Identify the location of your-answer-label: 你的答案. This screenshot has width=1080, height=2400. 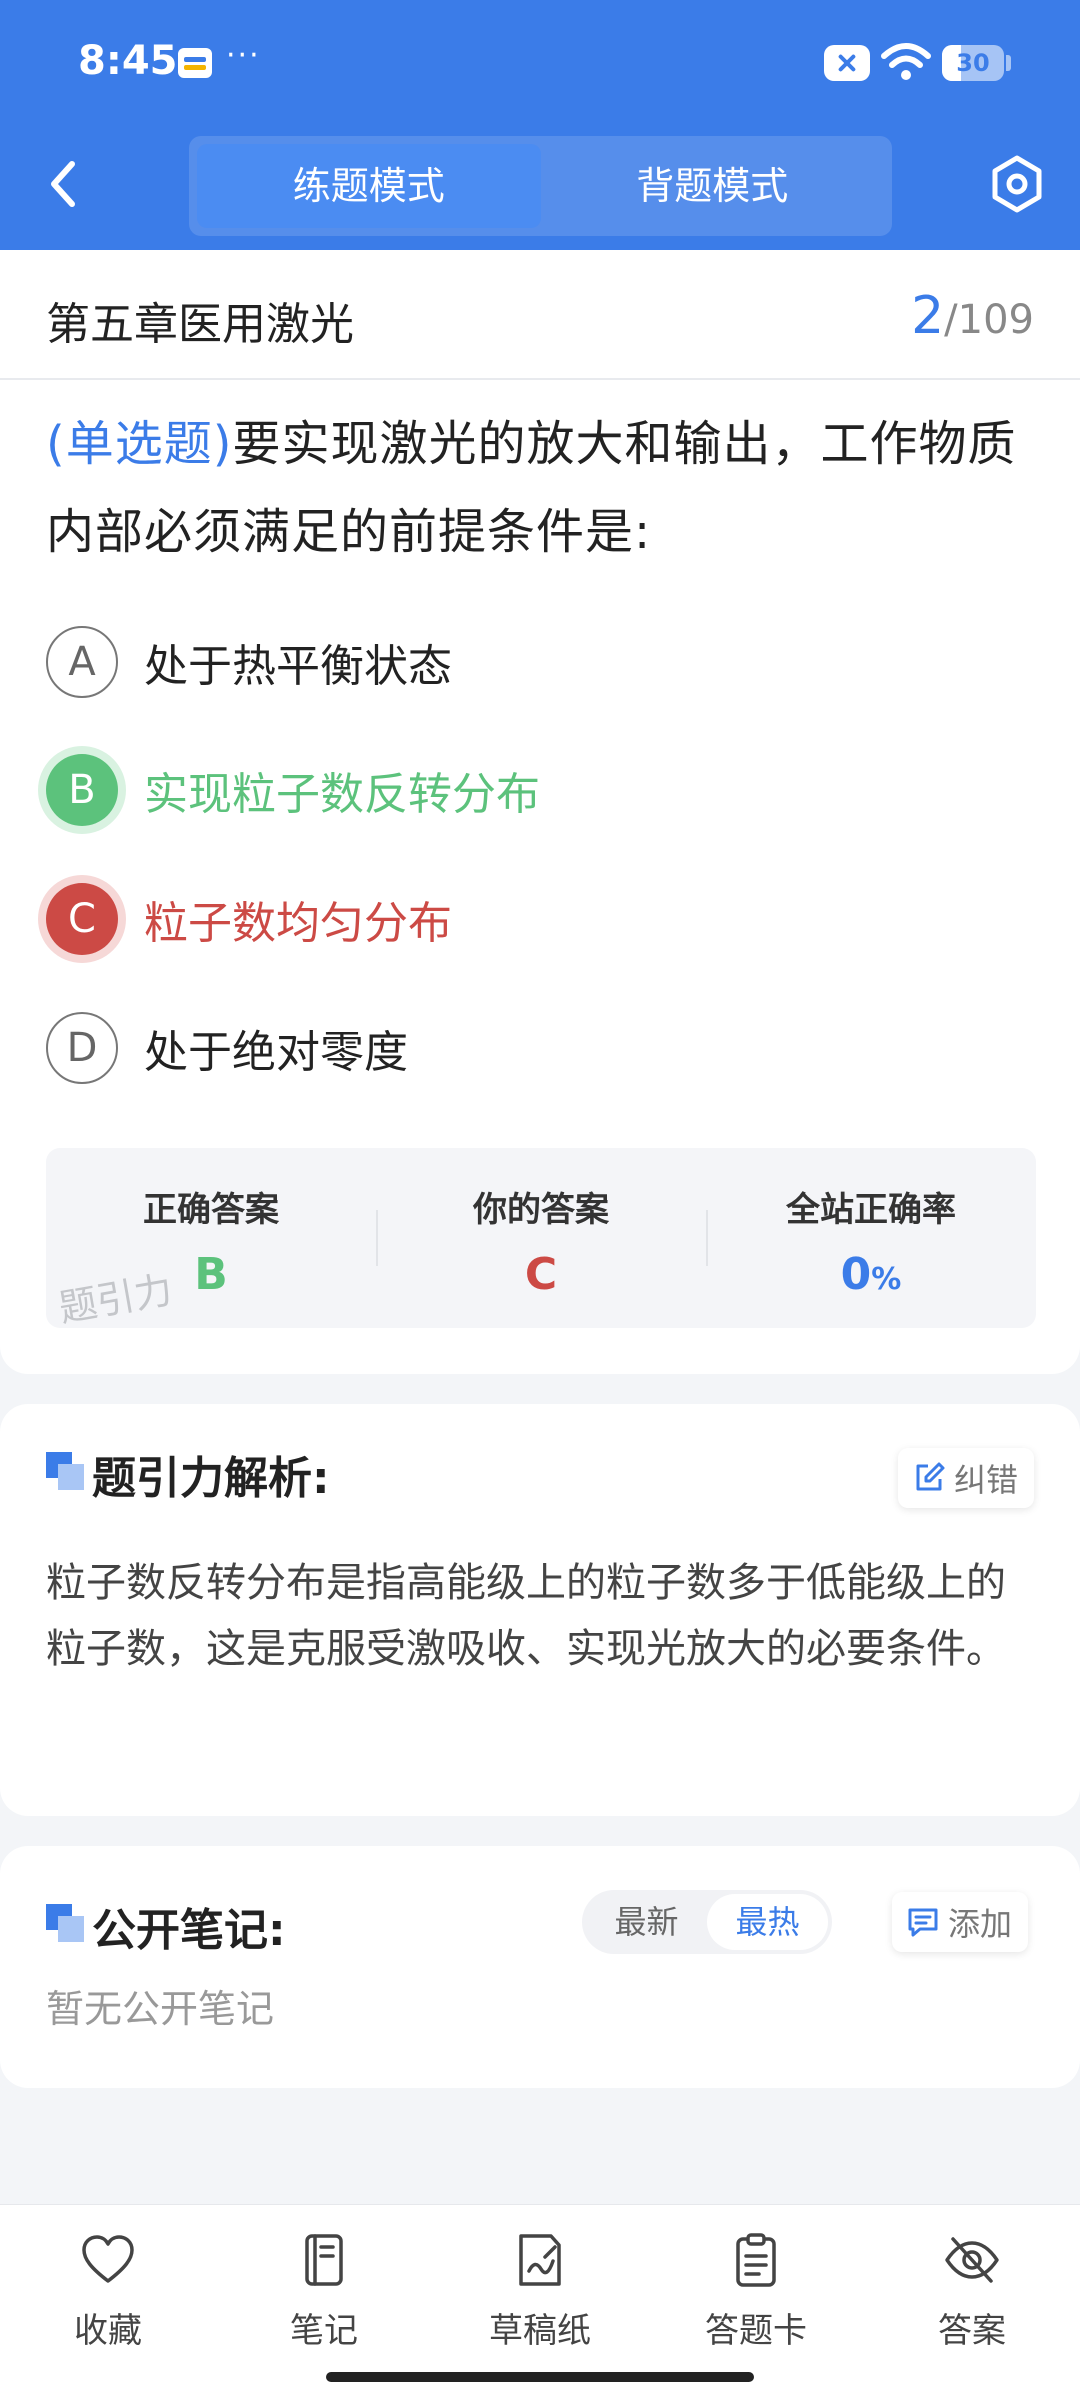
(541, 1210).